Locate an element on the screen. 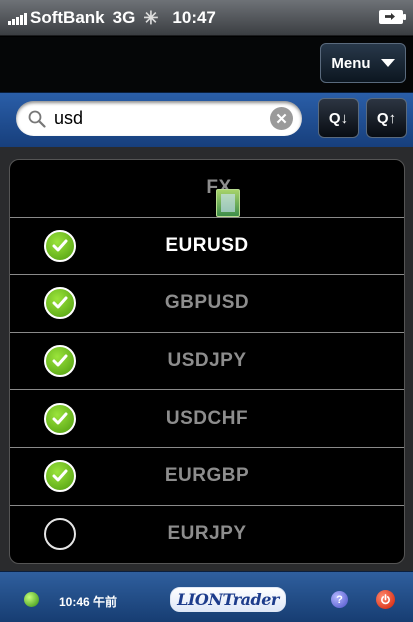 Image resolution: width=413 pixels, height=622 pixels. liontrader-logo: LIONTrader is located at coordinates (228, 599).